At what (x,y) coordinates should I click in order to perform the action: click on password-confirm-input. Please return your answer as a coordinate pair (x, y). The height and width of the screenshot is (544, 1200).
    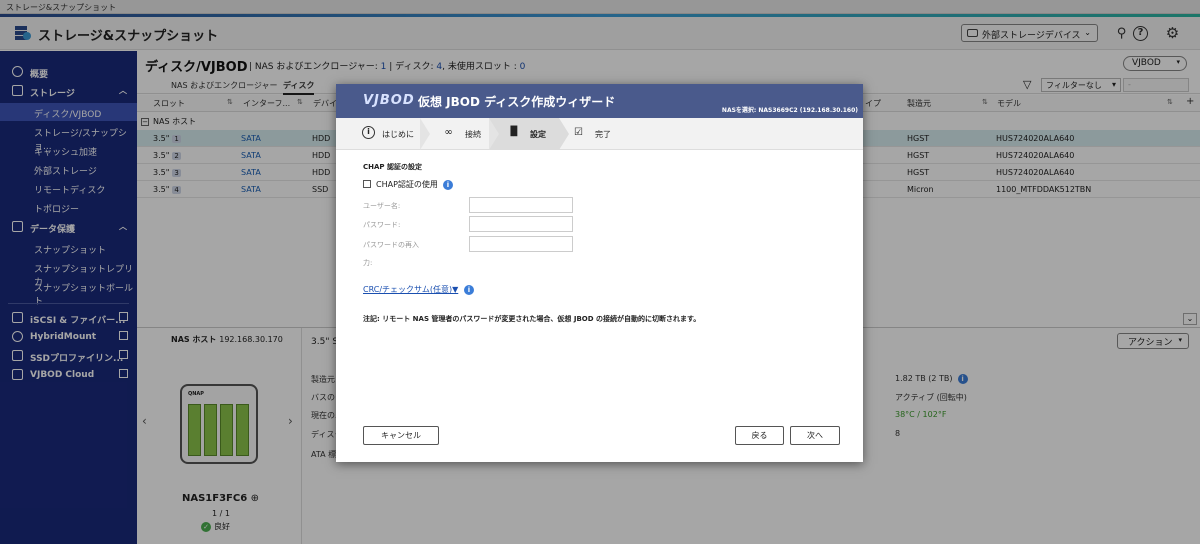
    Looking at the image, I should click on (521, 244).